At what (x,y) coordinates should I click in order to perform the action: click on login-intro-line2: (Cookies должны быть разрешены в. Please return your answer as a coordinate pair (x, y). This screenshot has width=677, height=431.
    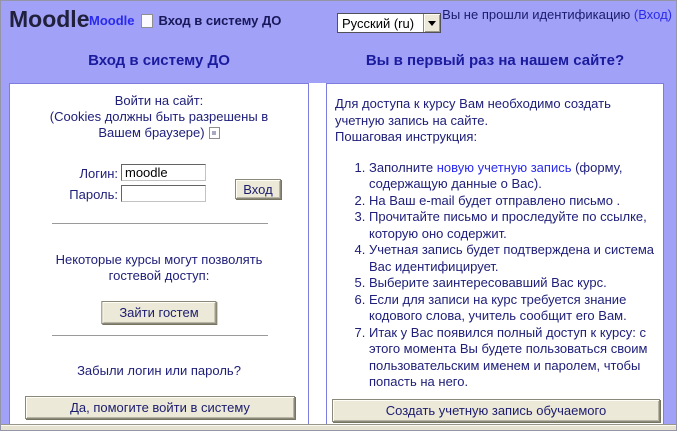
    Looking at the image, I should click on (159, 116).